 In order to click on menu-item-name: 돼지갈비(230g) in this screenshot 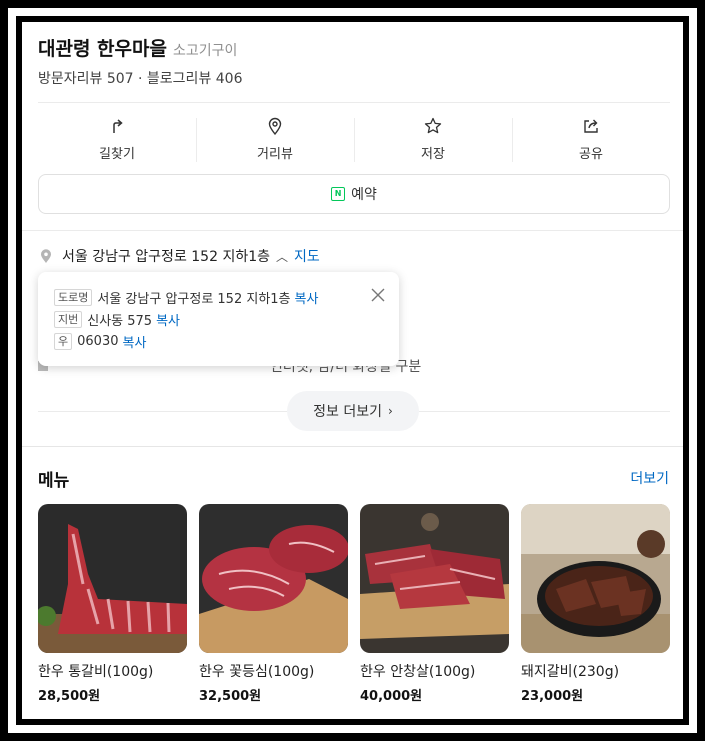, I will do `click(570, 672)`.